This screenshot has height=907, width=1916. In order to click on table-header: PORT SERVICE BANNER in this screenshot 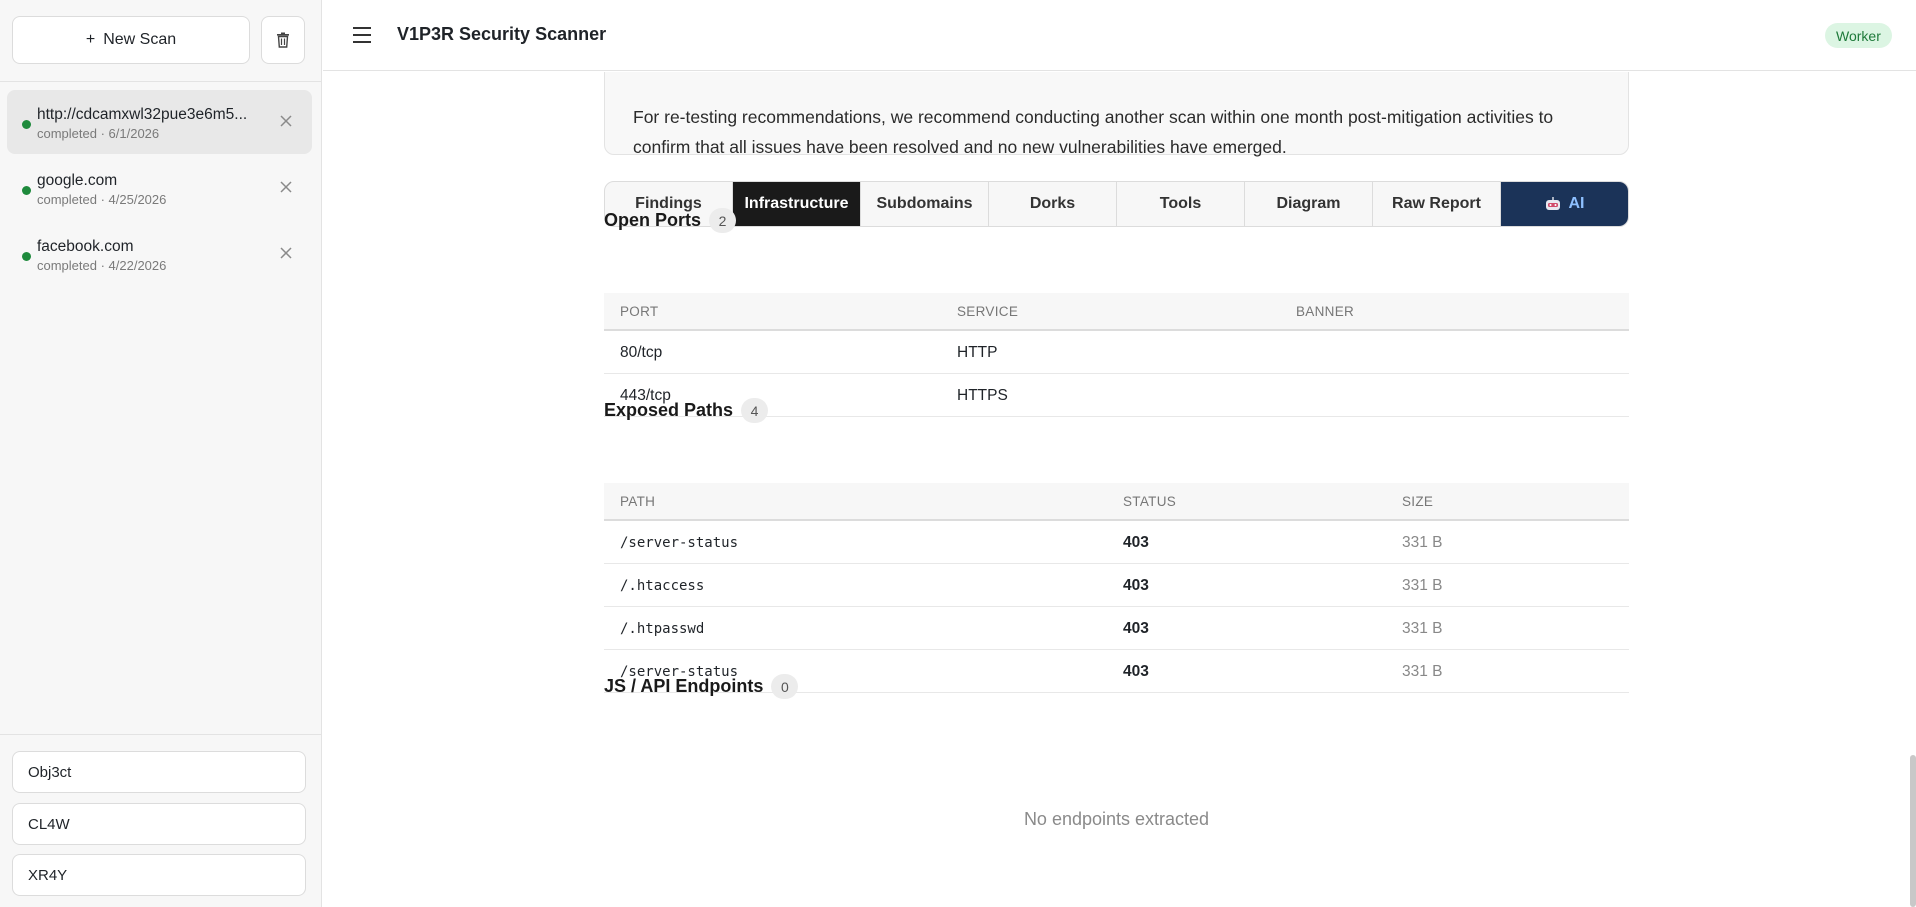, I will do `click(1116, 312)`.